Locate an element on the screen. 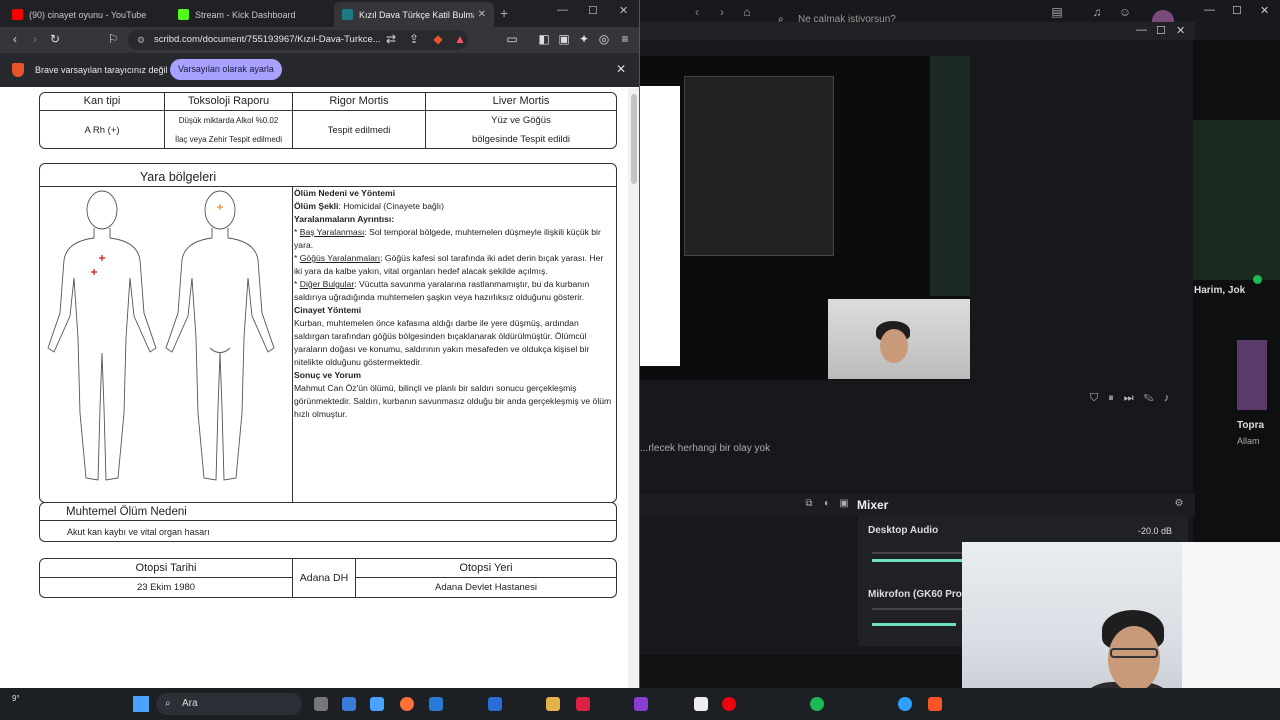 The image size is (1280, 720). wound-title: Yara bölgeleri is located at coordinates (178, 177).